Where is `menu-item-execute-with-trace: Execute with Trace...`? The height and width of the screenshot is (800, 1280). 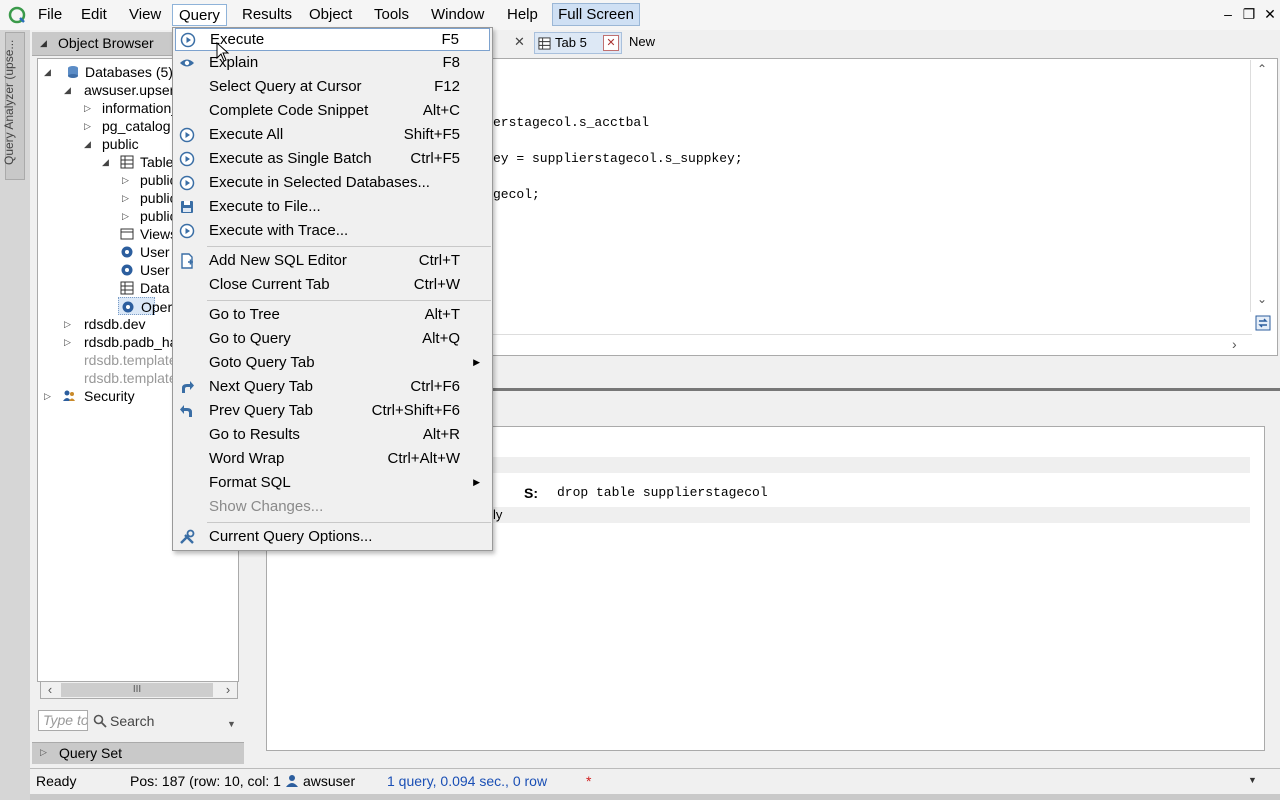
menu-item-execute-with-trace: Execute with Trace... is located at coordinates (332, 231).